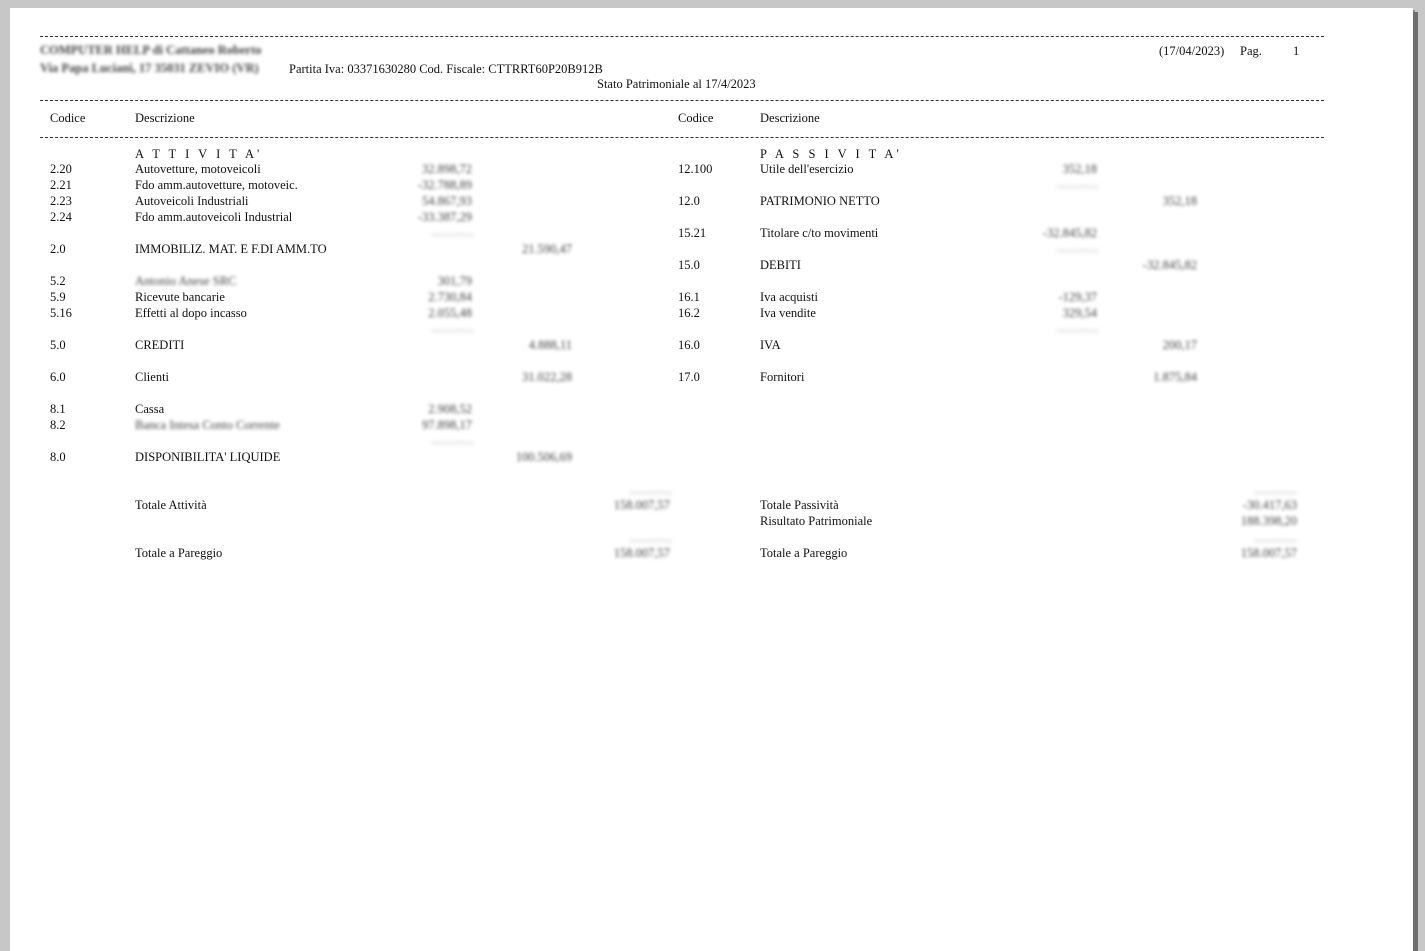 Image resolution: width=1425 pixels, height=951 pixels. Describe the element at coordinates (61, 185) in the screenshot. I see `left-row-code: 2.21` at that location.